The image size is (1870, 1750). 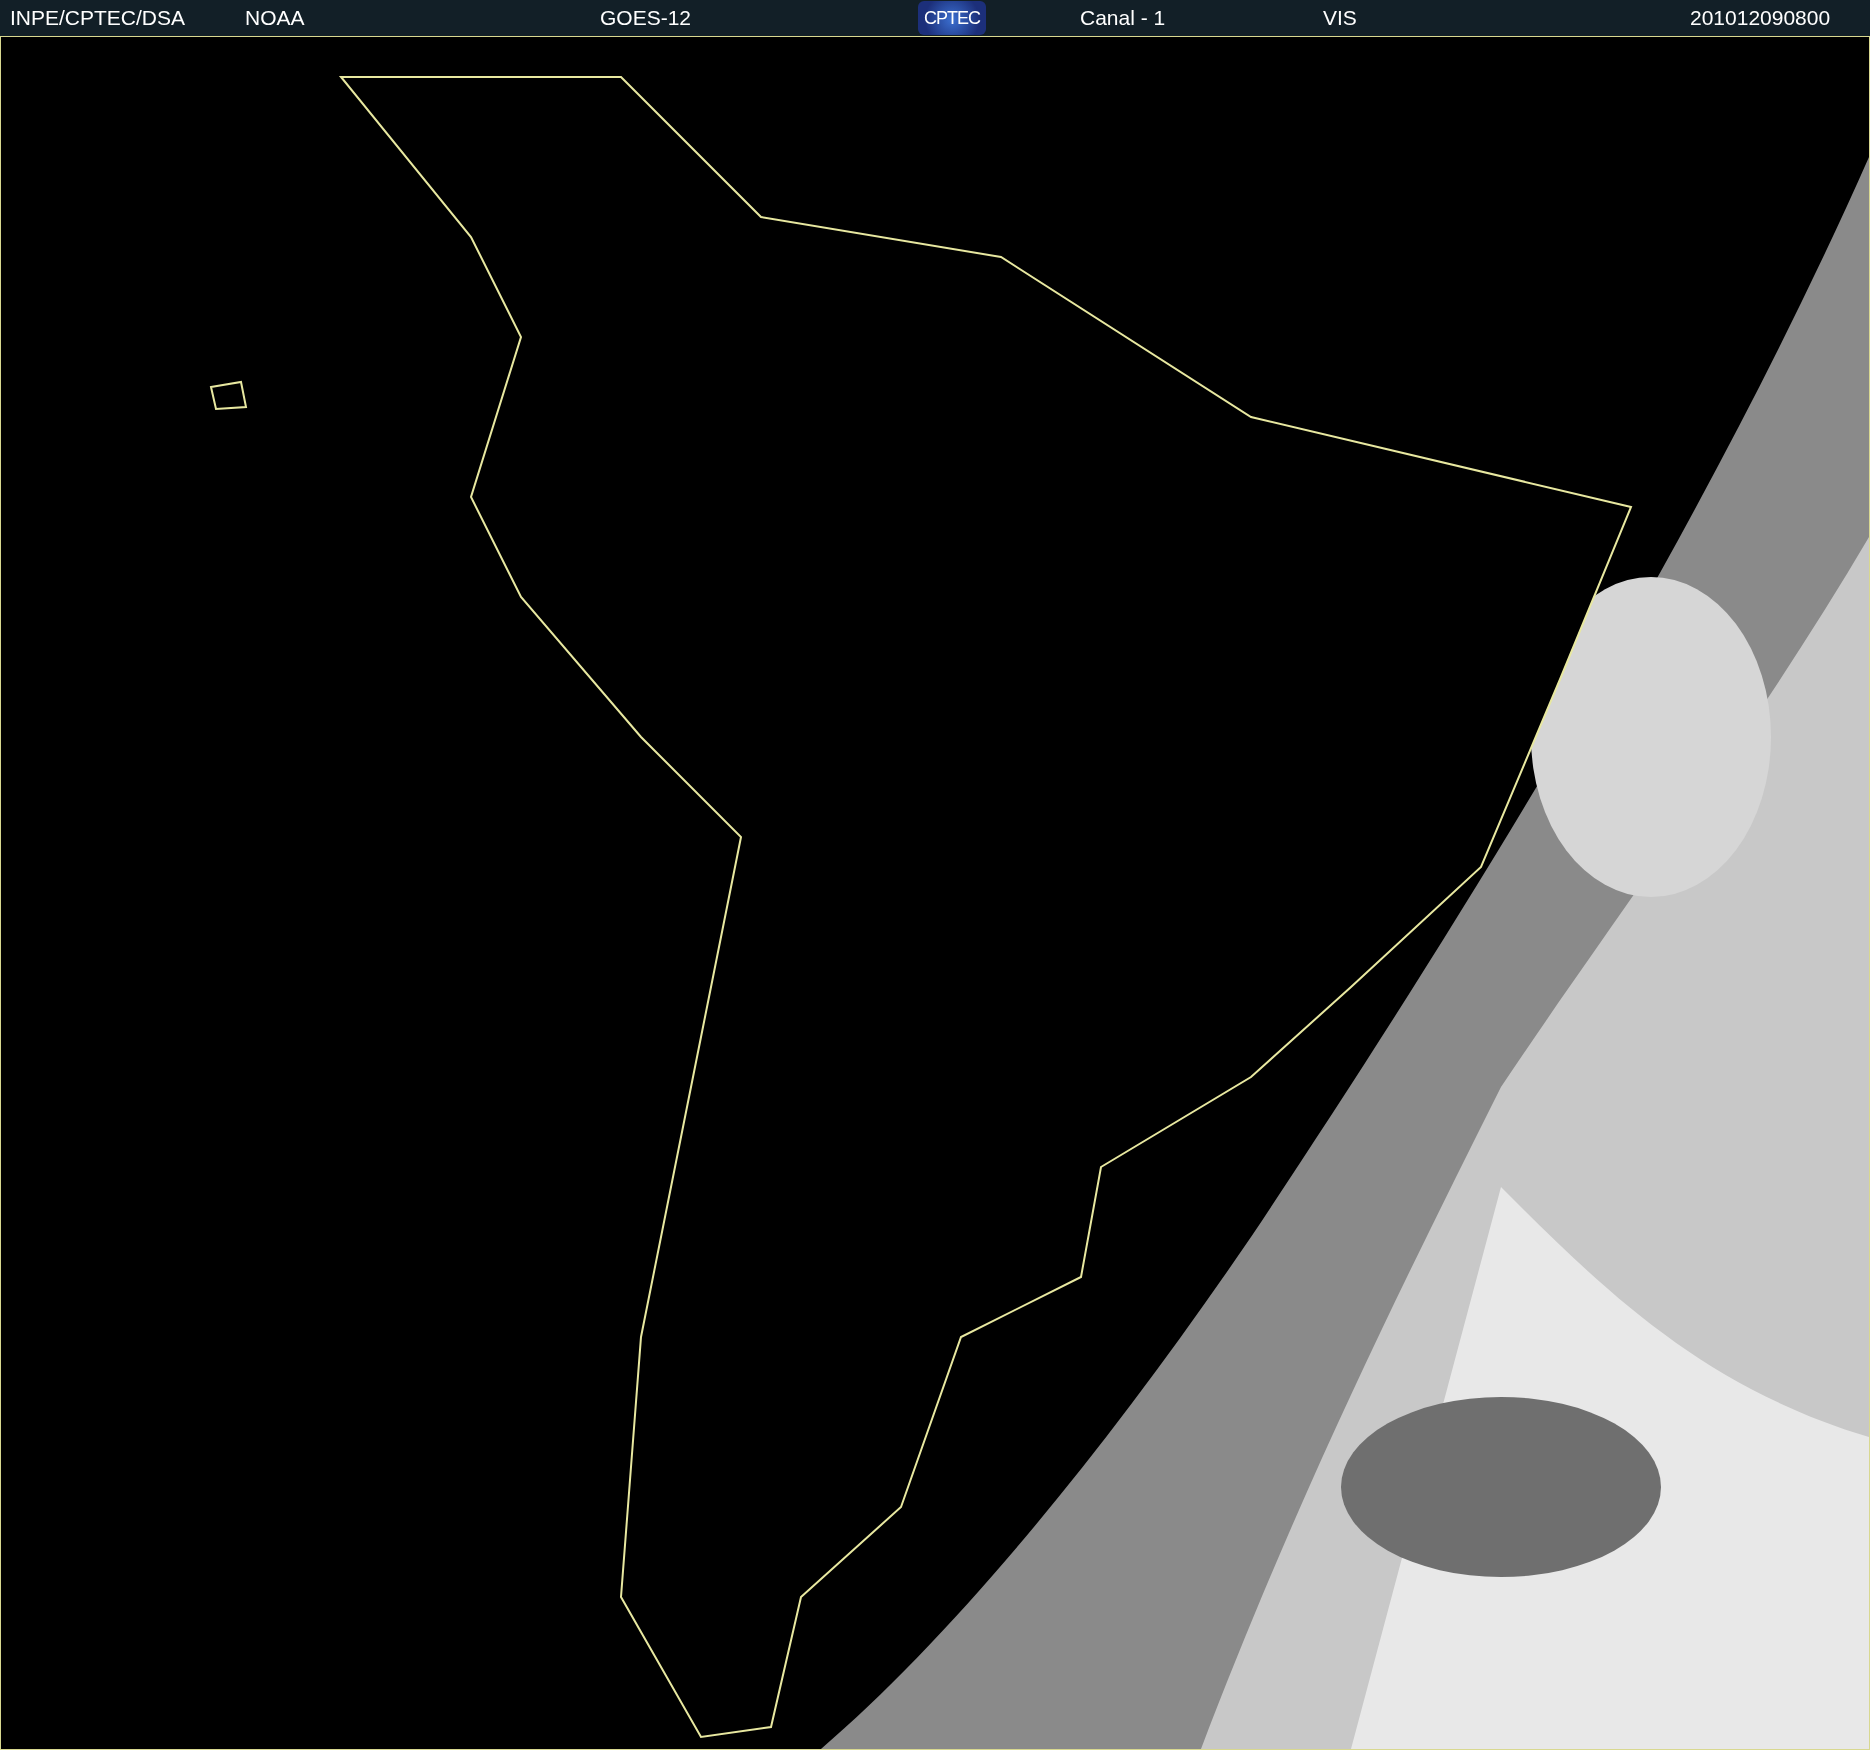 What do you see at coordinates (1340, 17) in the screenshot?
I see `band-label: VIS` at bounding box center [1340, 17].